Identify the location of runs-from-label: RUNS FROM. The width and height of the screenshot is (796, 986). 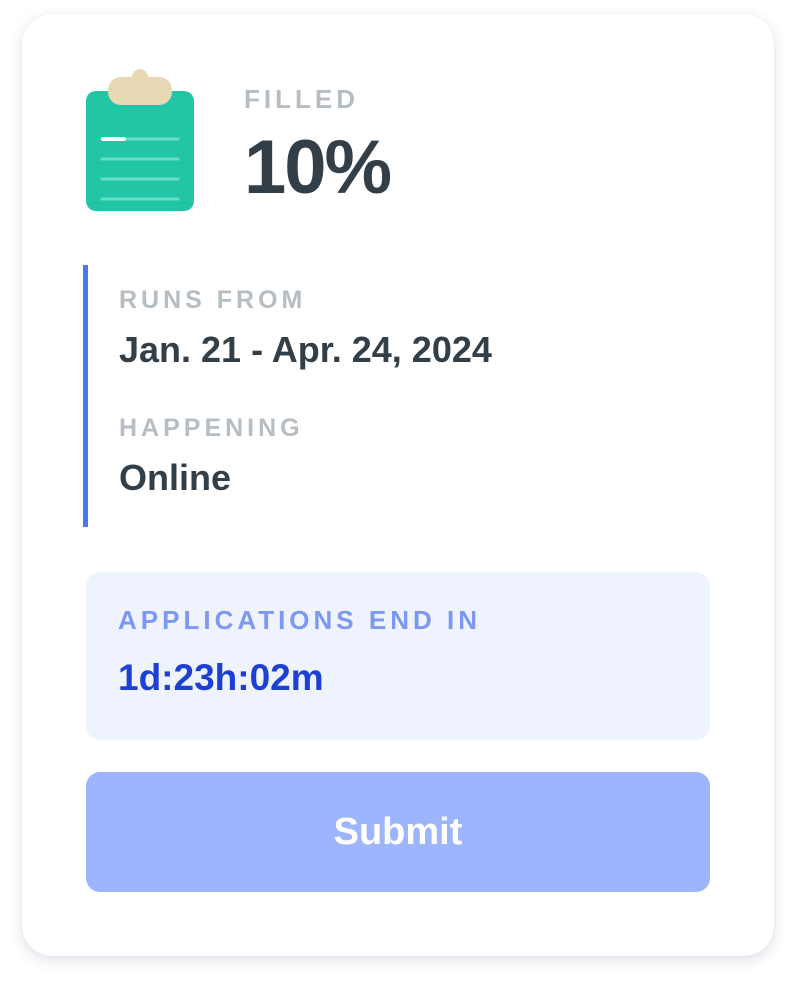
(213, 300).